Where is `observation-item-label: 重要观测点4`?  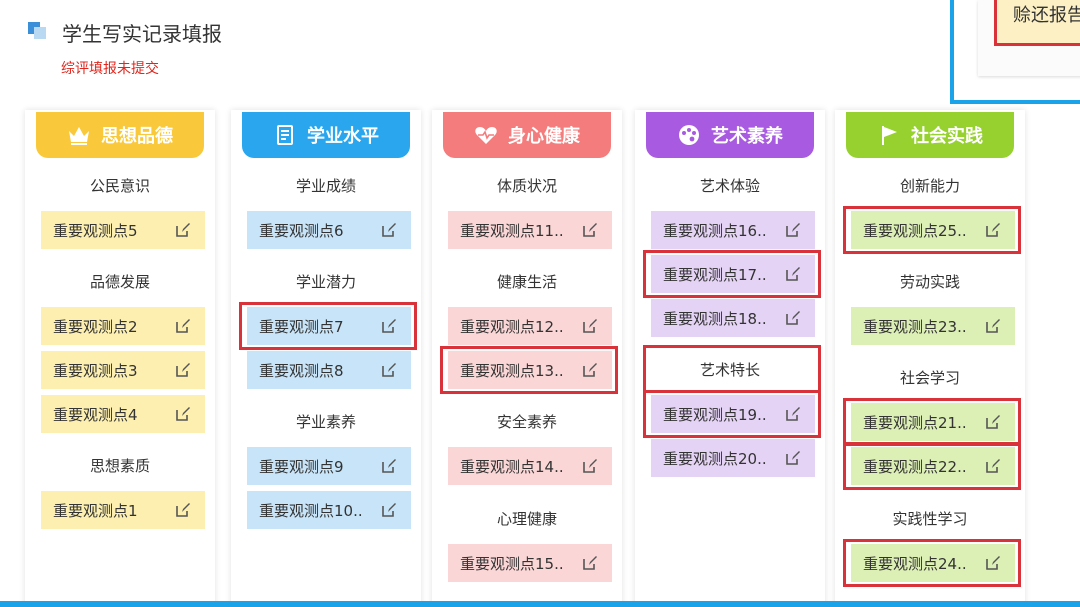
observation-item-label: 重要观测点4 is located at coordinates (95, 414).